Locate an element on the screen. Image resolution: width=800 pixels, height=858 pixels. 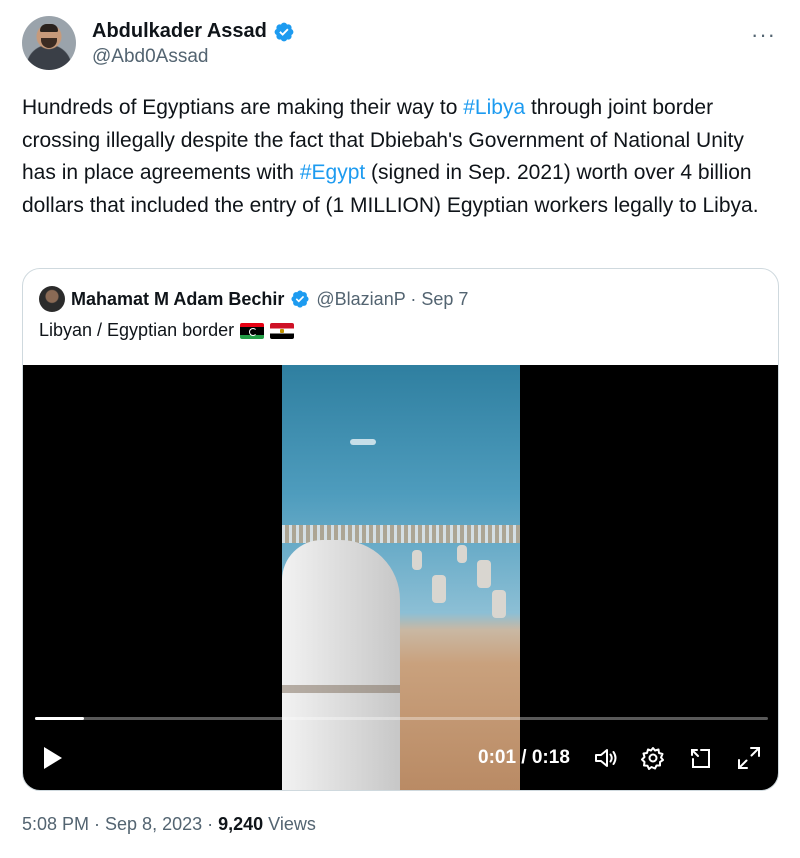
tweet-meta: 5:08 PM · Sep 8, 2023 · 9,240 Views is located at coordinates (169, 824).